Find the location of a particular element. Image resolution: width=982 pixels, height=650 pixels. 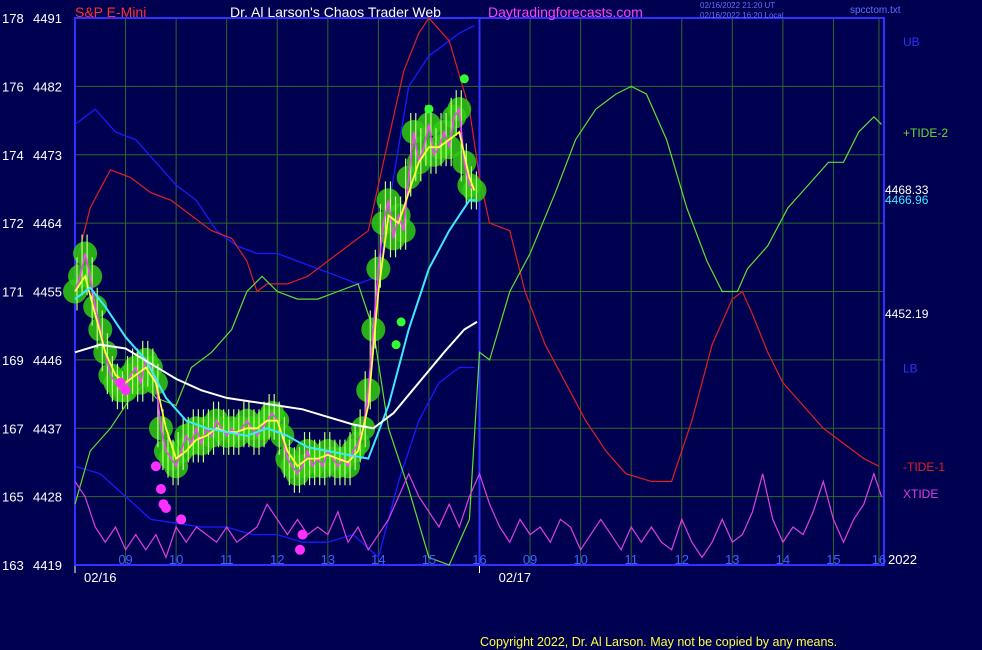

timestamp-local: 02/16/2022 16:20 Local is located at coordinates (742, 15).